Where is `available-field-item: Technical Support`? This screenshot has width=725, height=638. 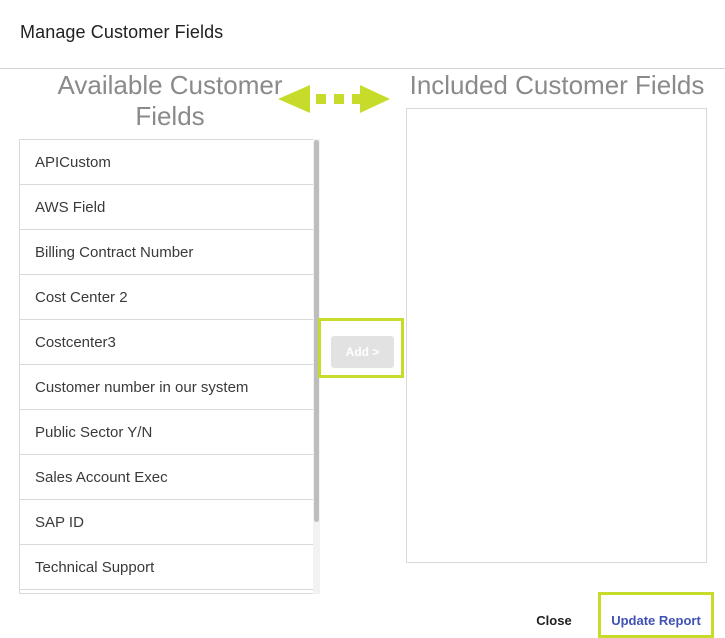 available-field-item: Technical Support is located at coordinates (167, 567).